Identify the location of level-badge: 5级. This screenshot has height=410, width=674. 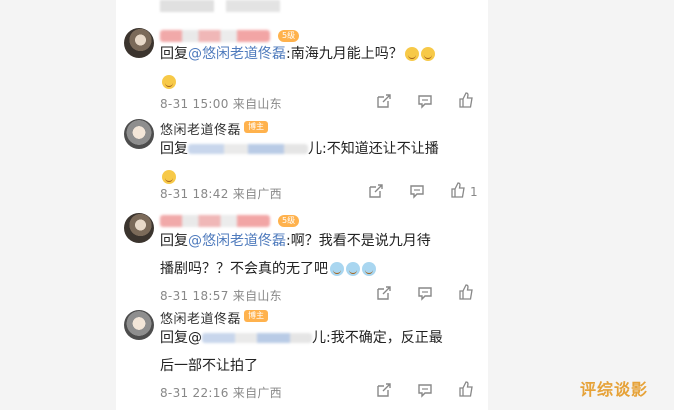
(289, 221).